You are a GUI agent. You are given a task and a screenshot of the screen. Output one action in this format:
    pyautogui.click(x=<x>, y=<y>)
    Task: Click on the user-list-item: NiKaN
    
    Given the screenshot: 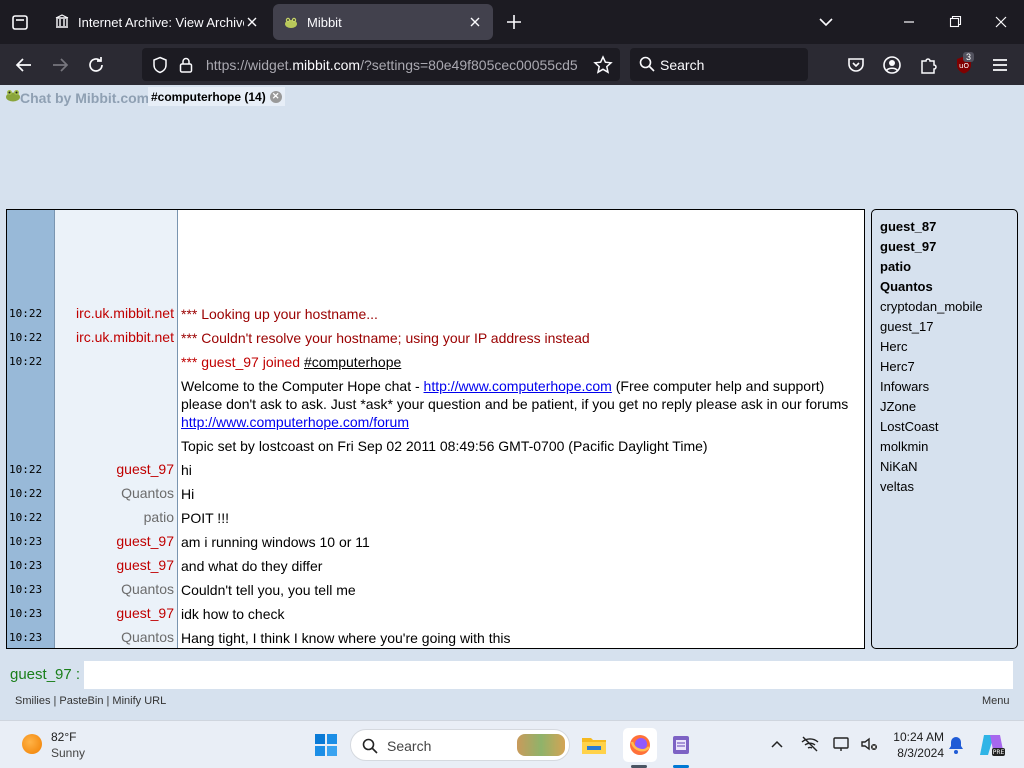 What is the action you would take?
    pyautogui.click(x=948, y=468)
    